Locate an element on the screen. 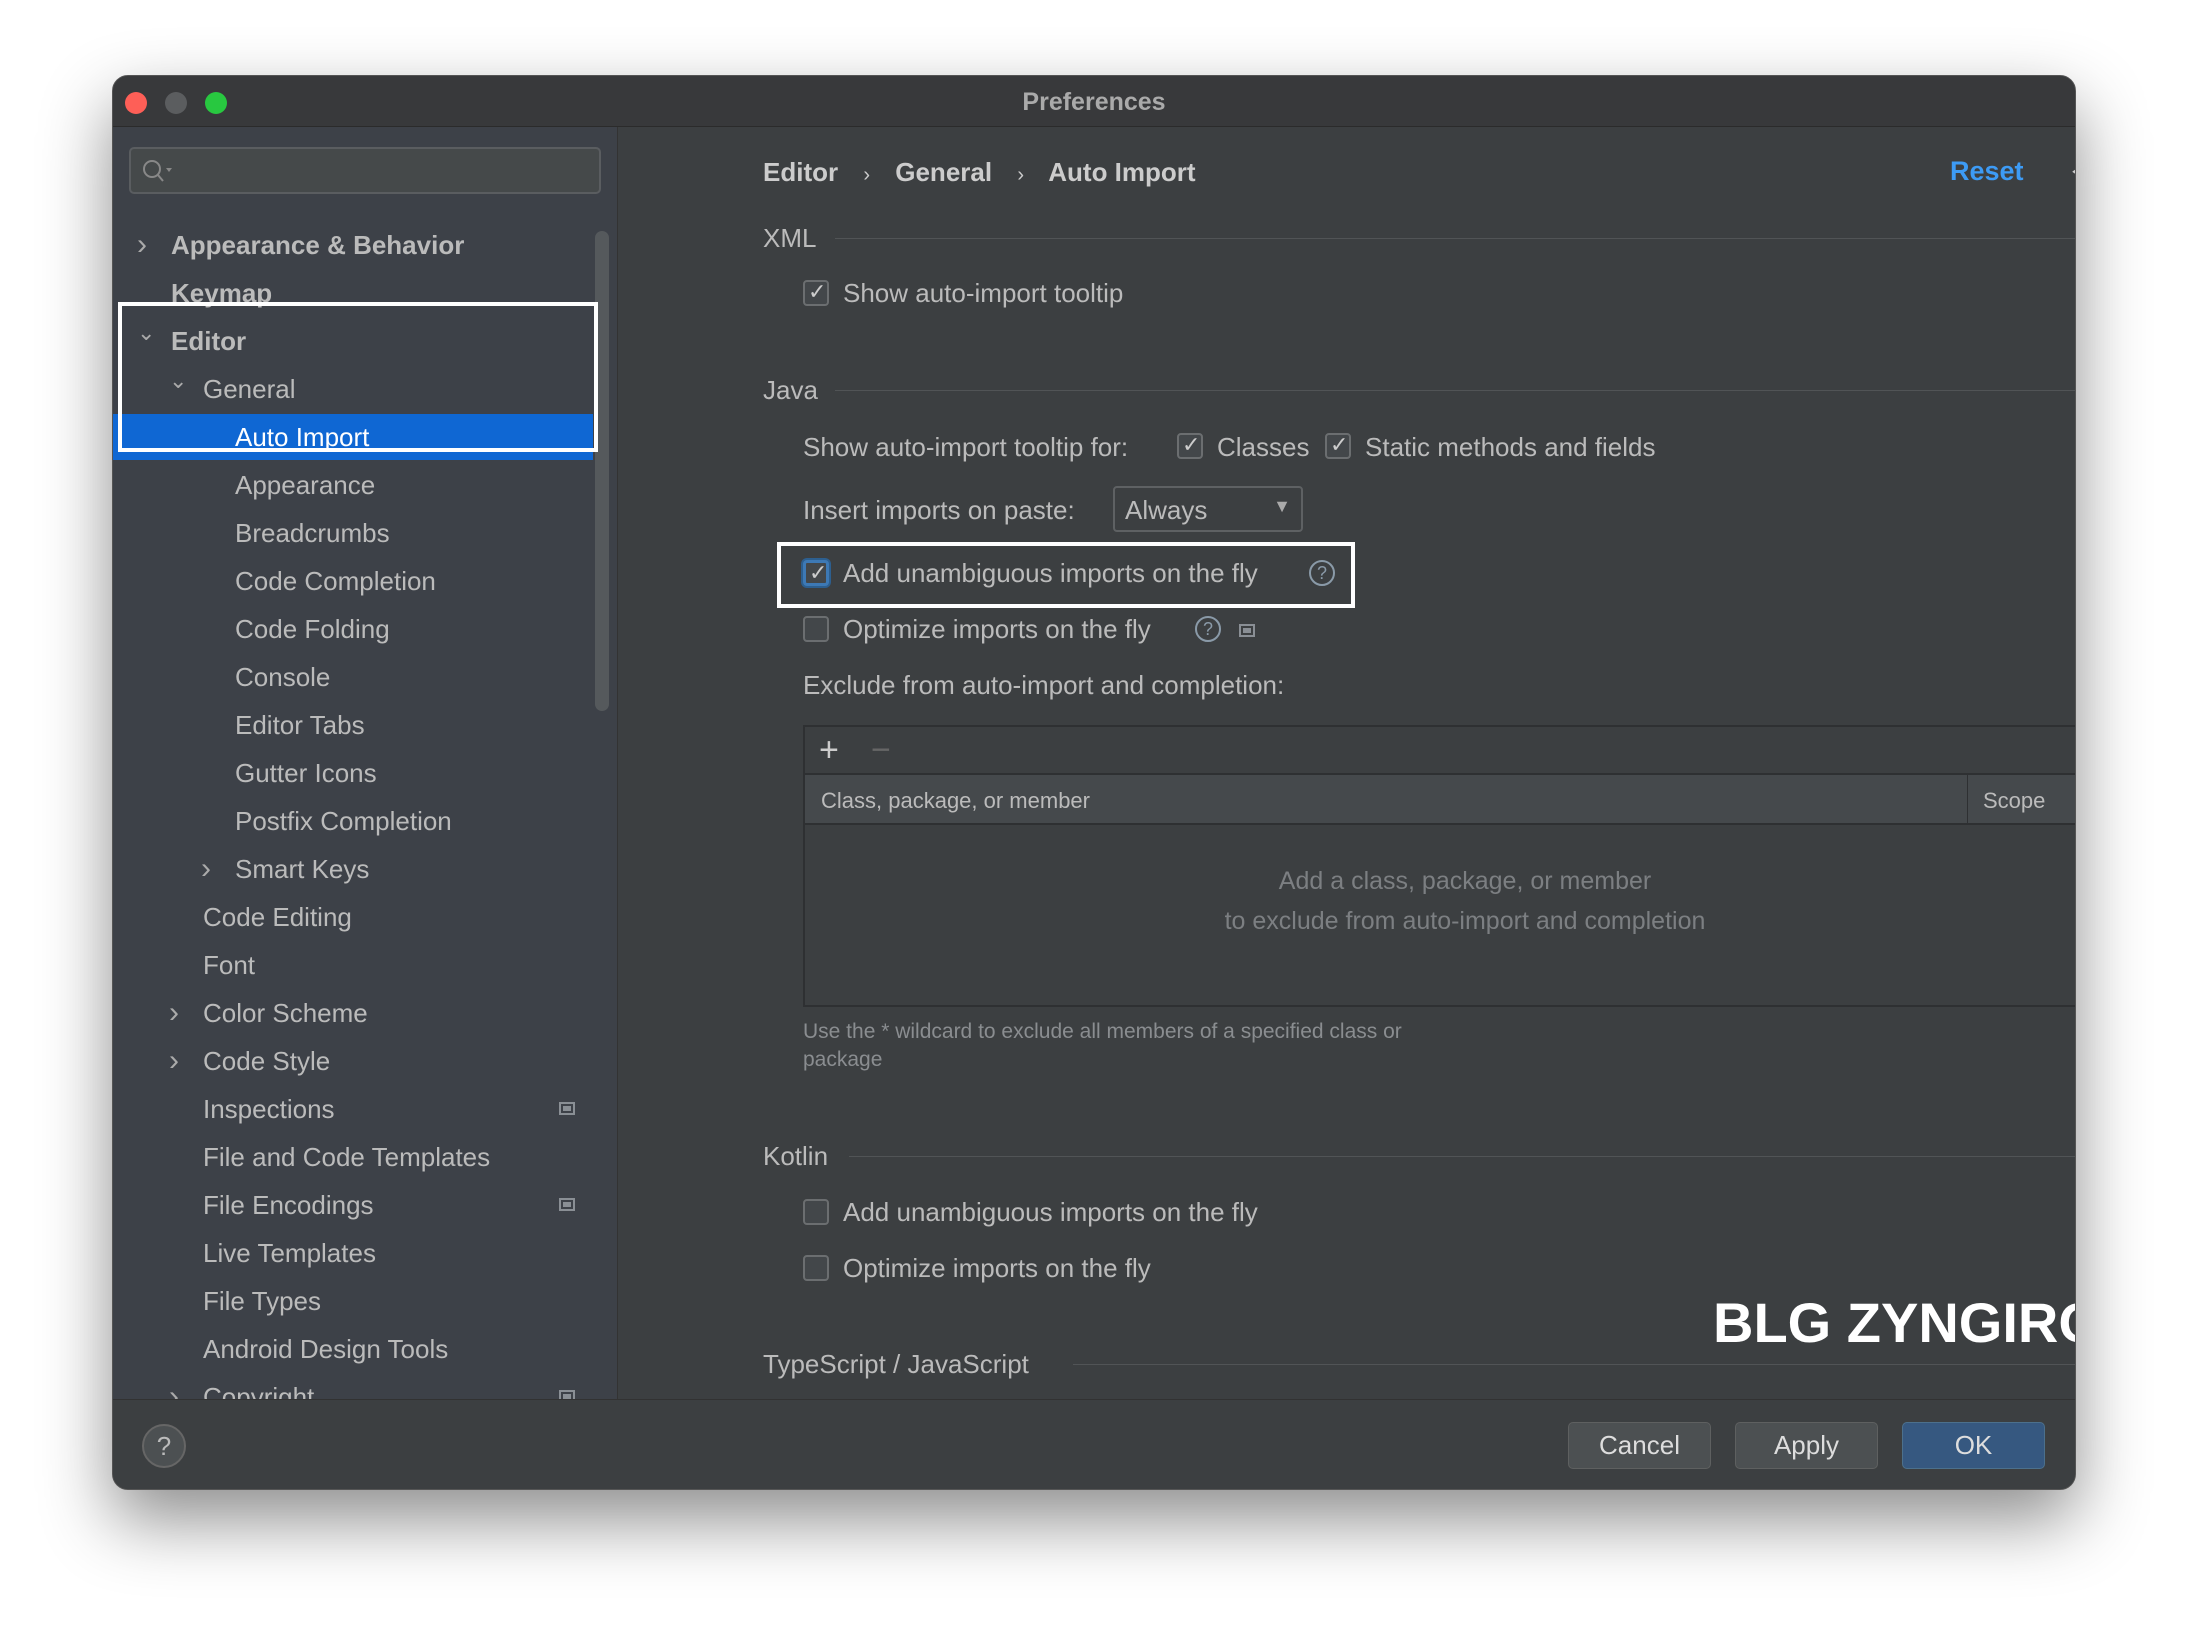 The width and height of the screenshot is (2188, 1640). section-title: Java is located at coordinates (790, 390).